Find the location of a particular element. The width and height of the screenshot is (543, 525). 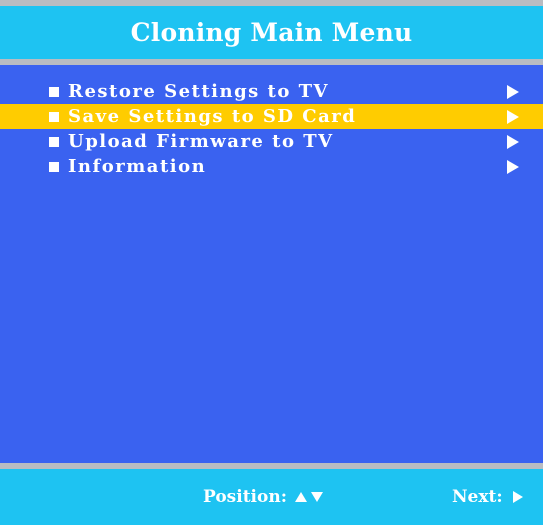

position-hint: Position: is located at coordinates (263, 497).